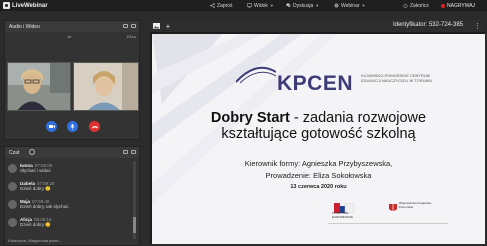 This screenshot has width=487, height=246. I want to click on add-tab-button: +, so click(168, 26).